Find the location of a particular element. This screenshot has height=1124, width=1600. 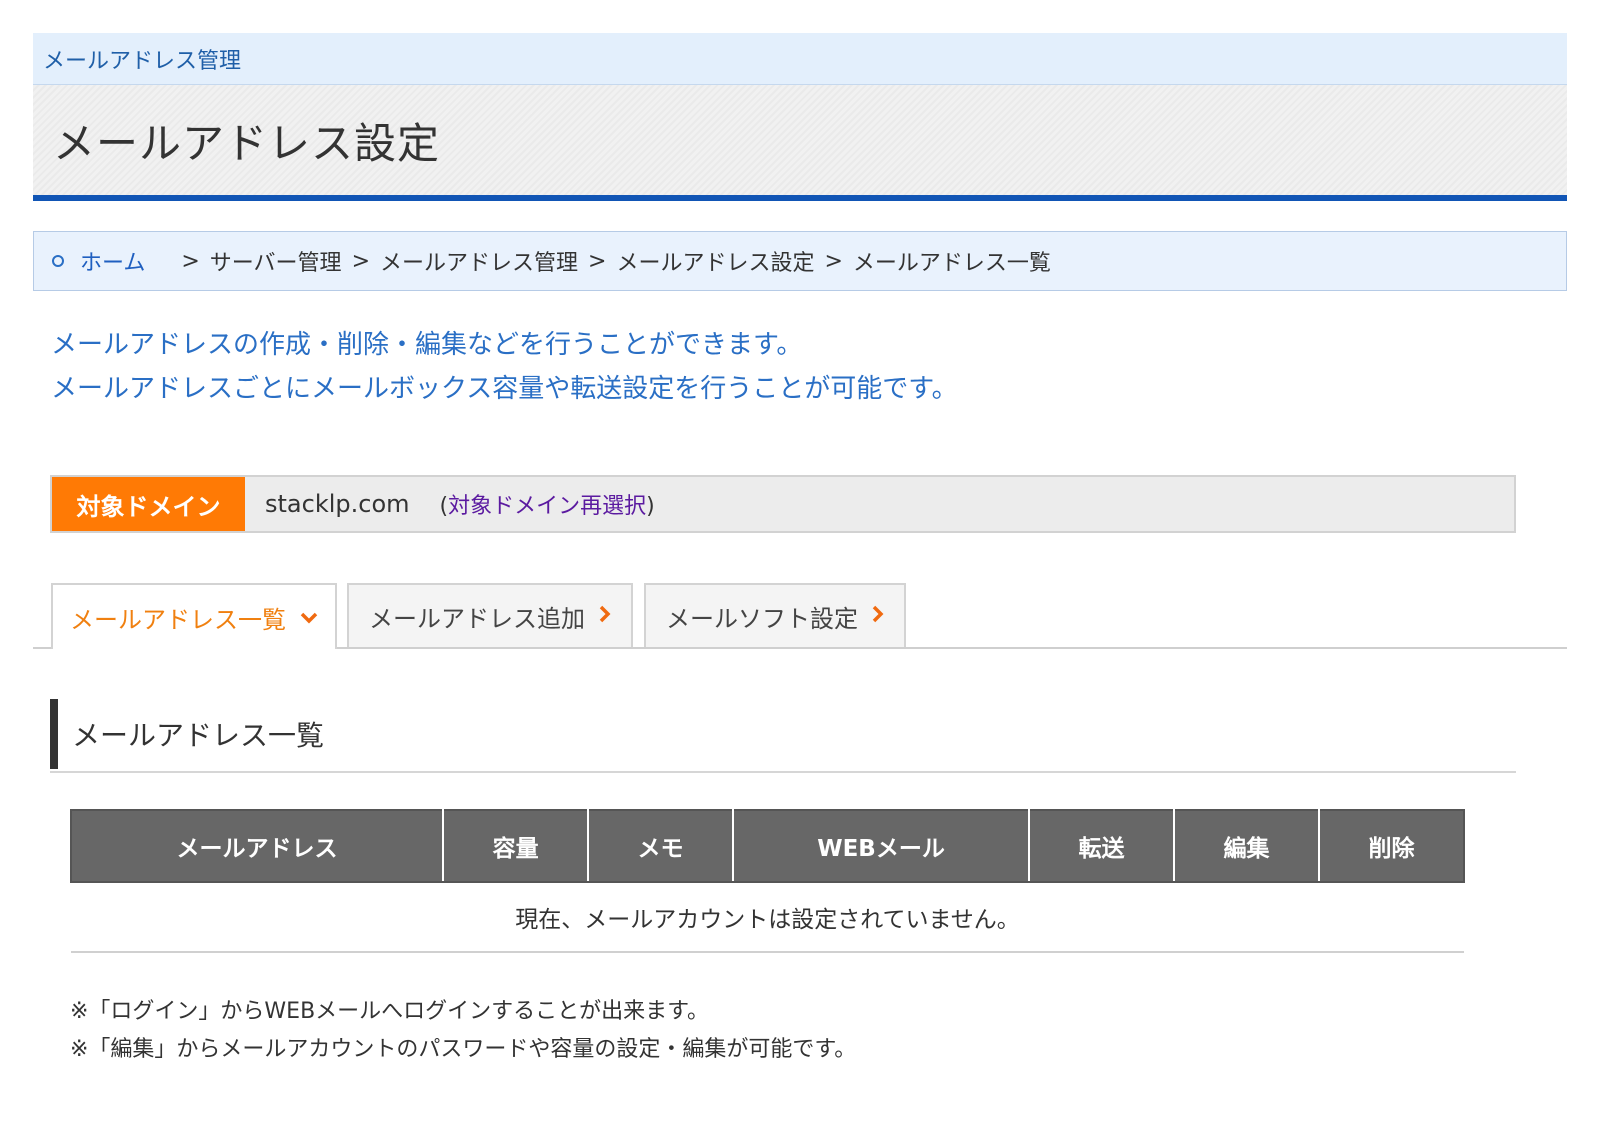

description-line-2: メールアドレスごとにメールボックス容量や転送設定を行うことが可能です。 is located at coordinates (504, 389).